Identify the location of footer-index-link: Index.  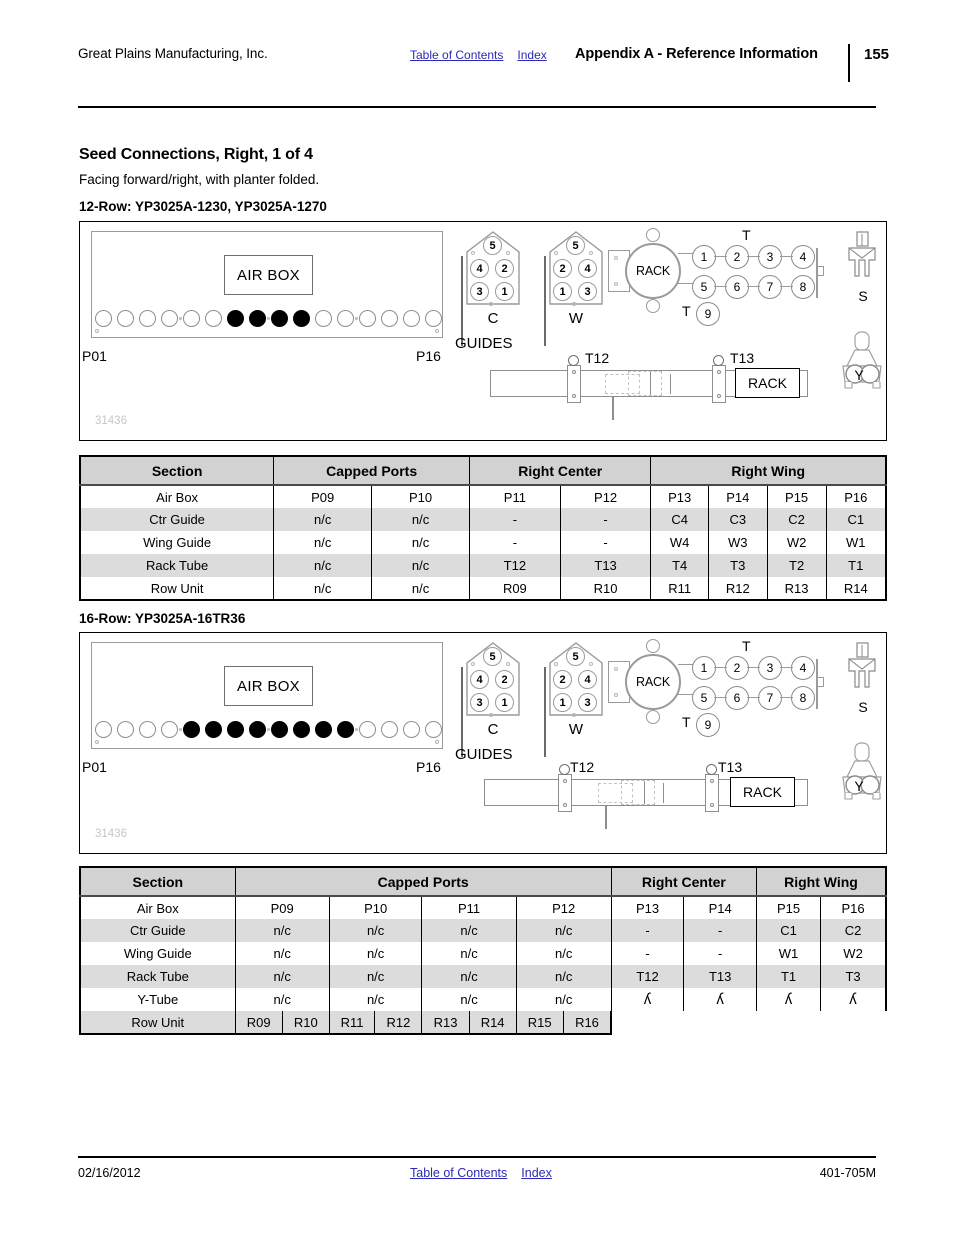
(536, 1173).